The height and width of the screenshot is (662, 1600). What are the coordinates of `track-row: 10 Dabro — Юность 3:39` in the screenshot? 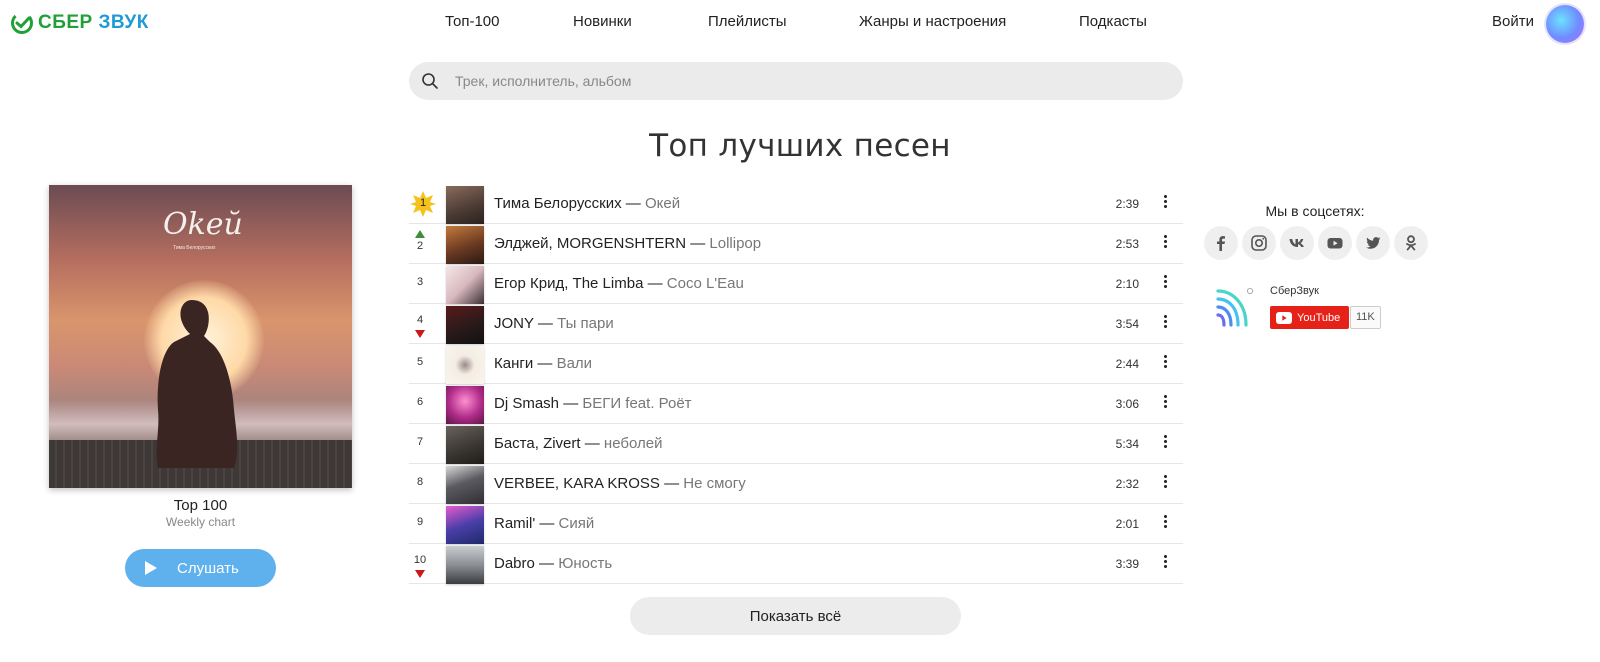 It's located at (796, 564).